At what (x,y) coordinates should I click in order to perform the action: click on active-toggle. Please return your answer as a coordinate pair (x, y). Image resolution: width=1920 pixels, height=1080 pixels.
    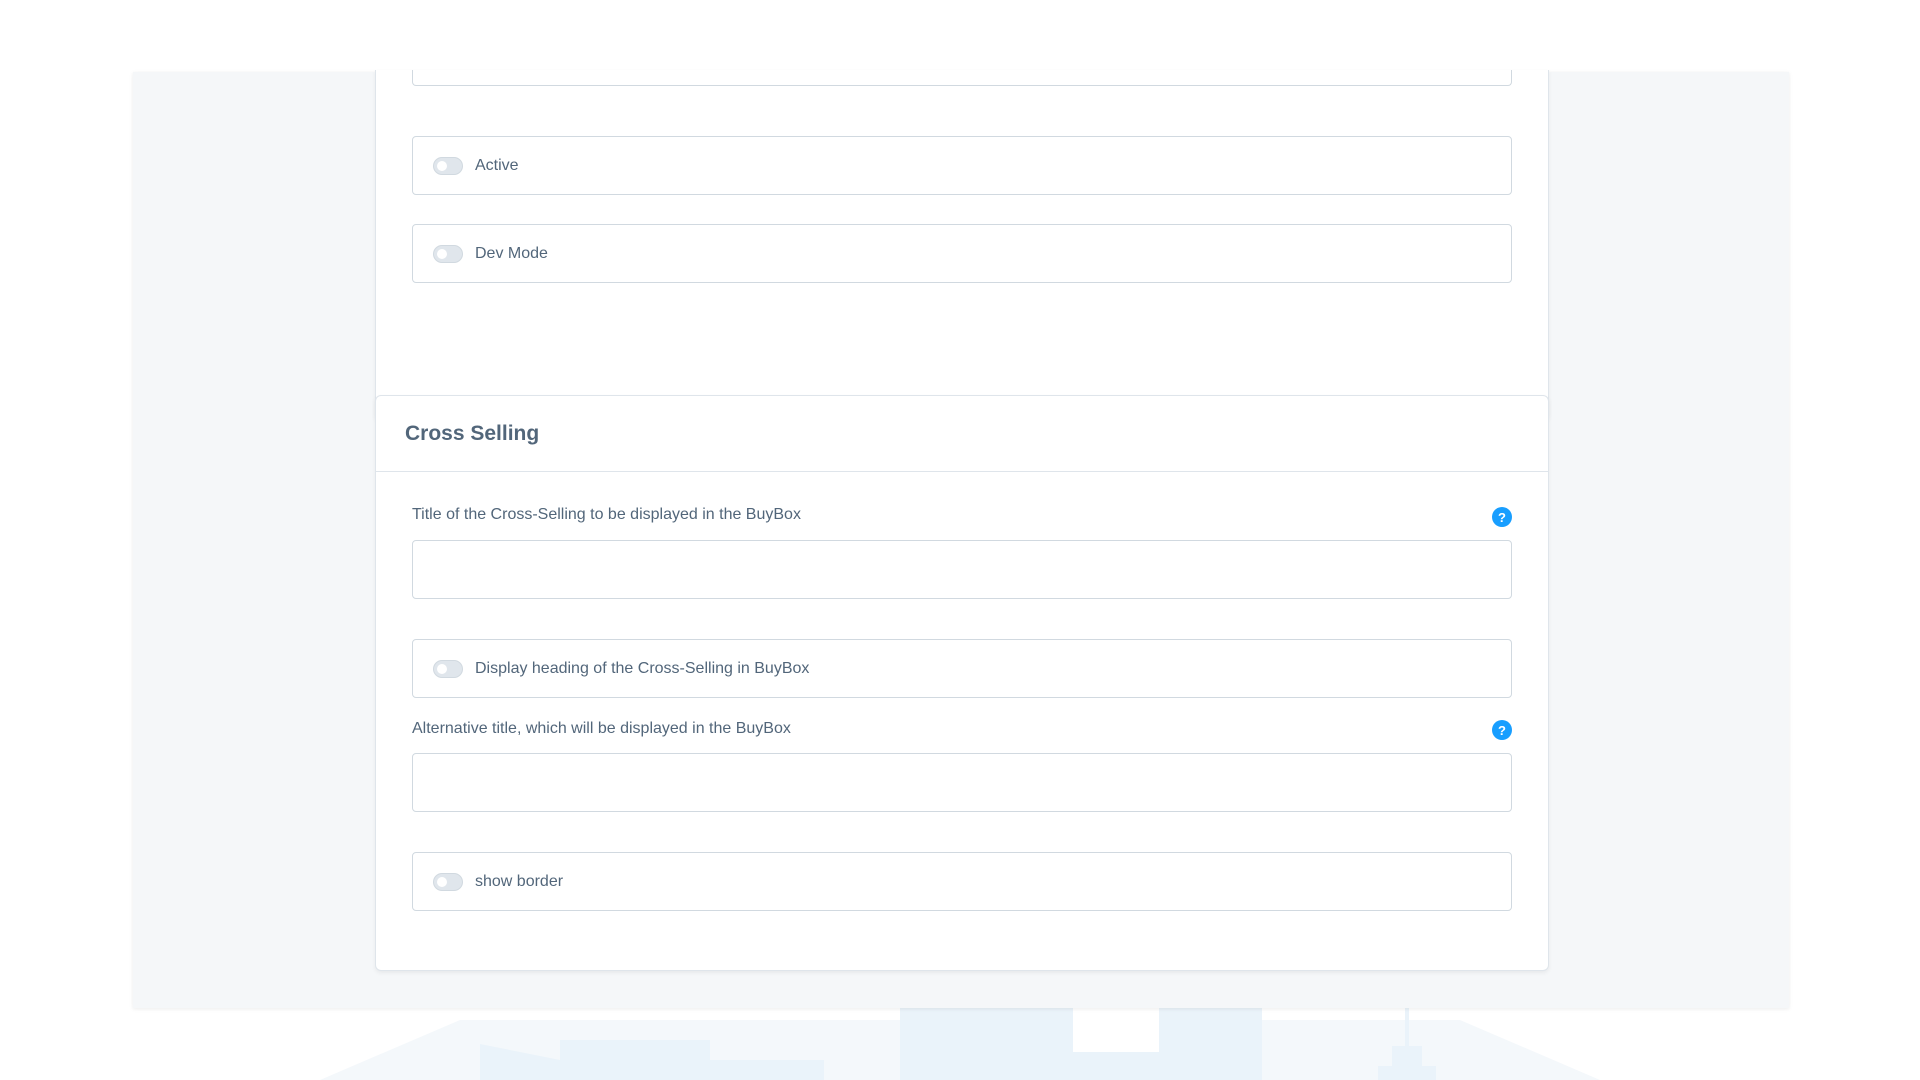
    Looking at the image, I should click on (448, 165).